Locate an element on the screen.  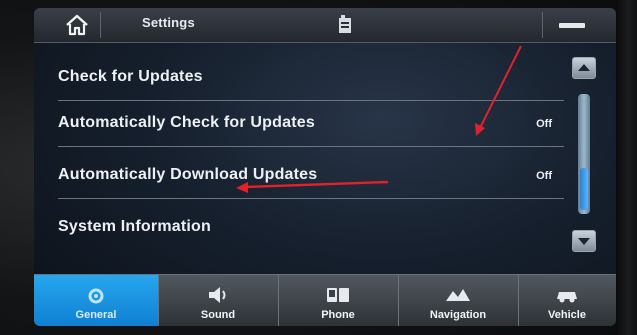
bottom-tab-bar: General Sound Phone Navigation Vehicle is located at coordinates (325, 300).